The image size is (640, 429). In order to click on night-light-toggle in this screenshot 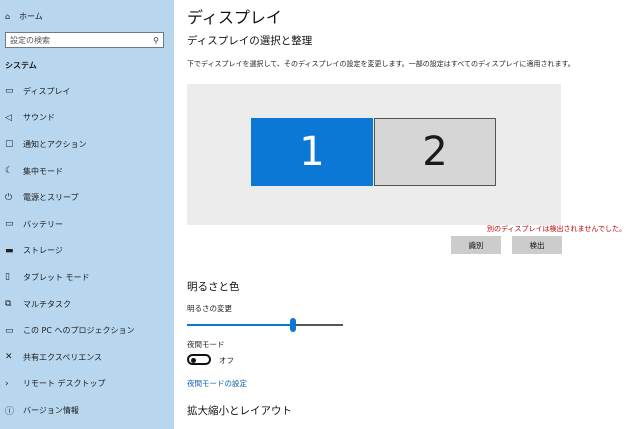, I will do `click(199, 359)`.